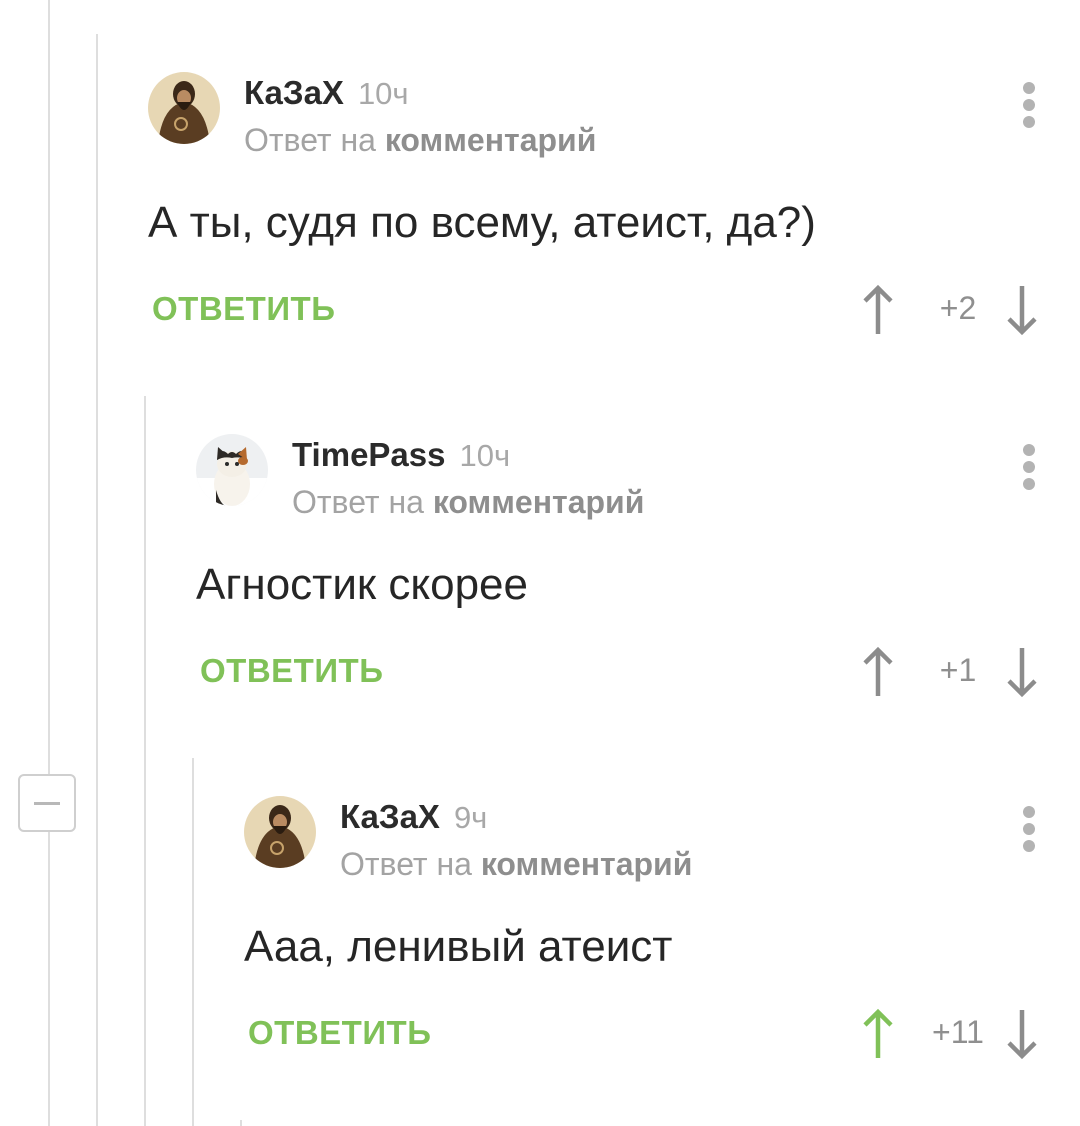 This screenshot has width=1080, height=1126. I want to click on rating: +11, so click(950, 1034).